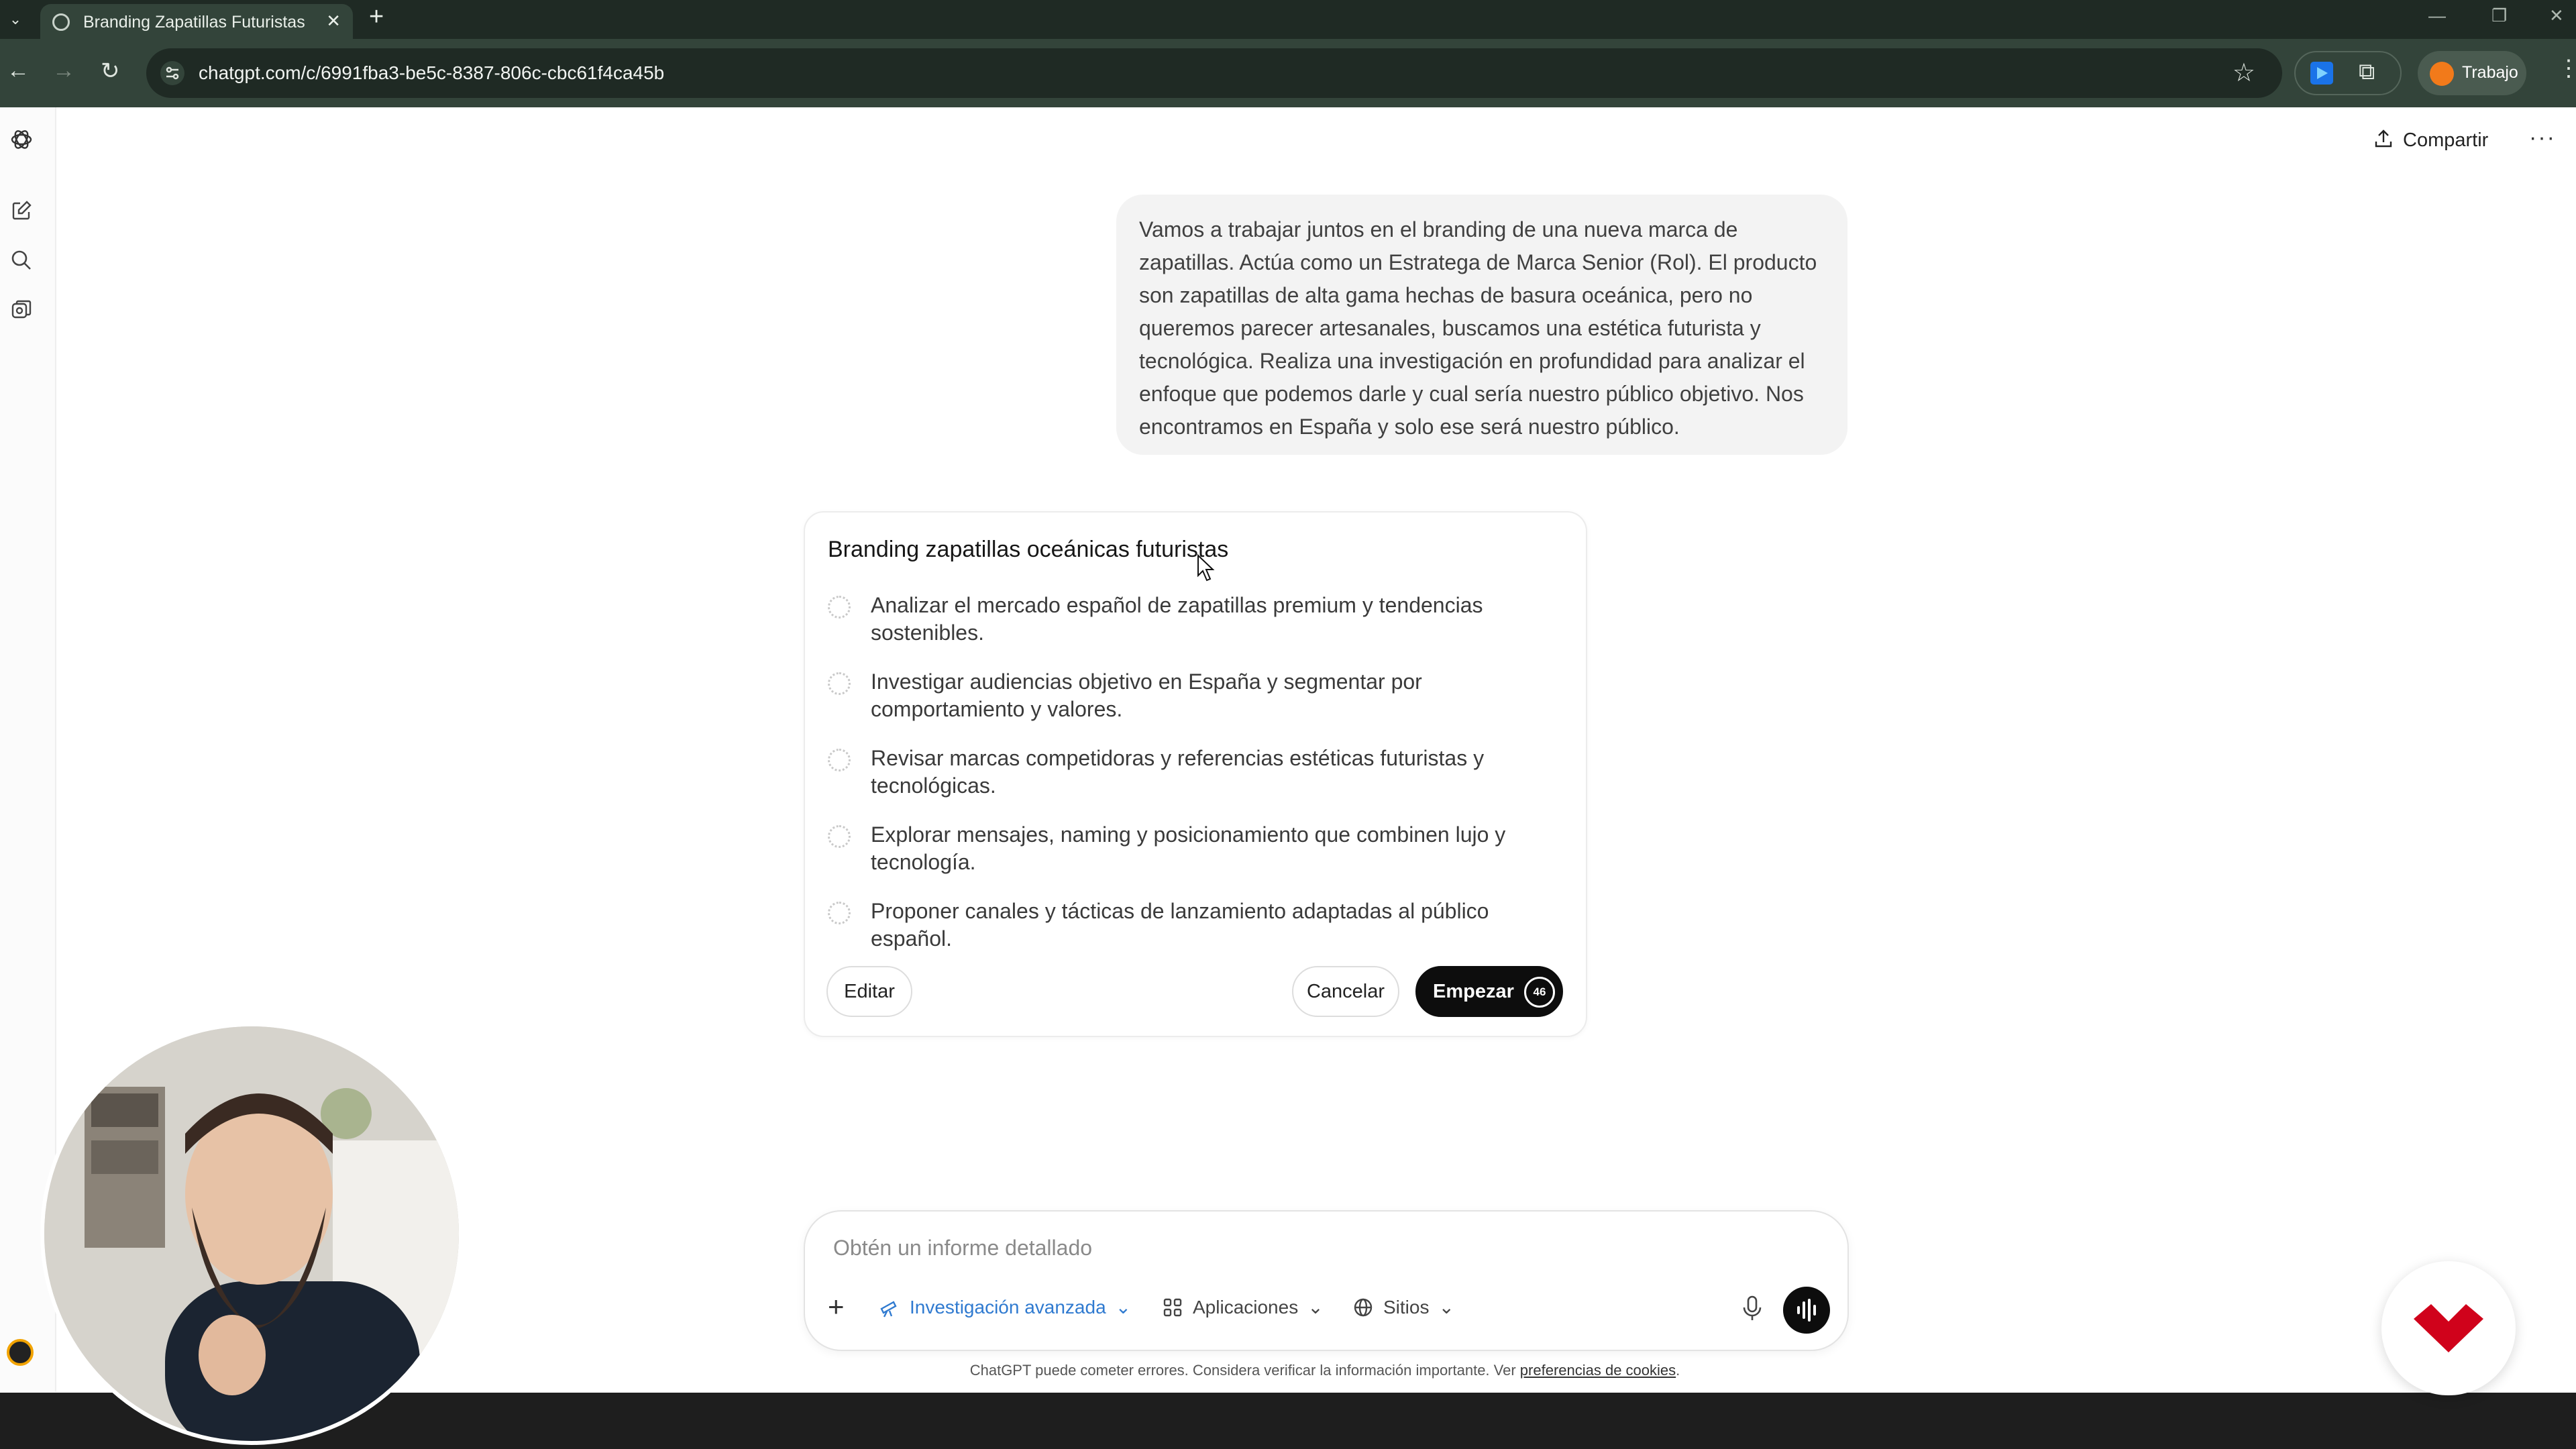 This screenshot has height=1449, width=2576. I want to click on webcam-overlay, so click(251, 1233).